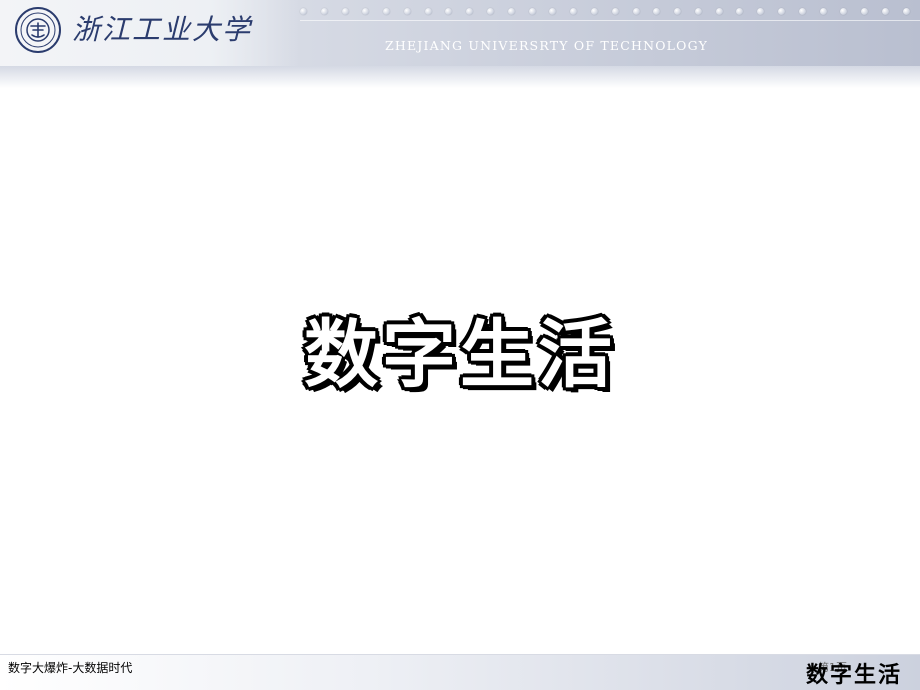 The image size is (920, 690). I want to click on slide-title: 数字生活, so click(459, 355).